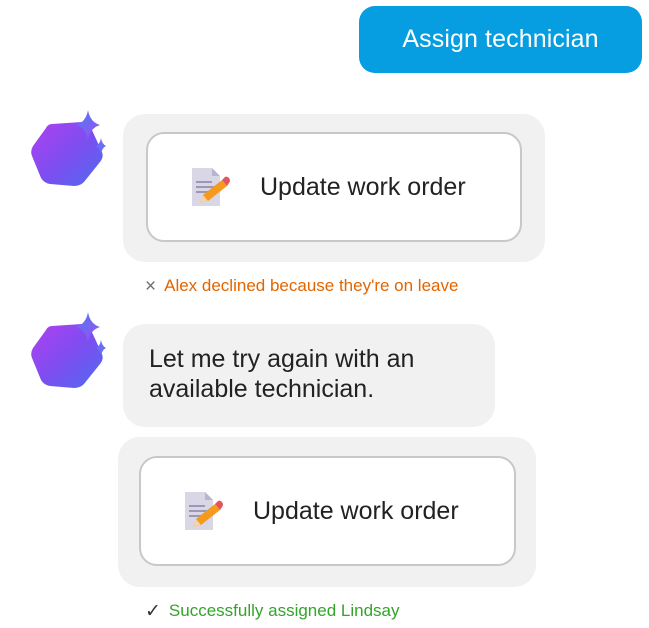 The width and height of the screenshot is (649, 628). I want to click on user-message-bubble: Assign technician, so click(500, 39).